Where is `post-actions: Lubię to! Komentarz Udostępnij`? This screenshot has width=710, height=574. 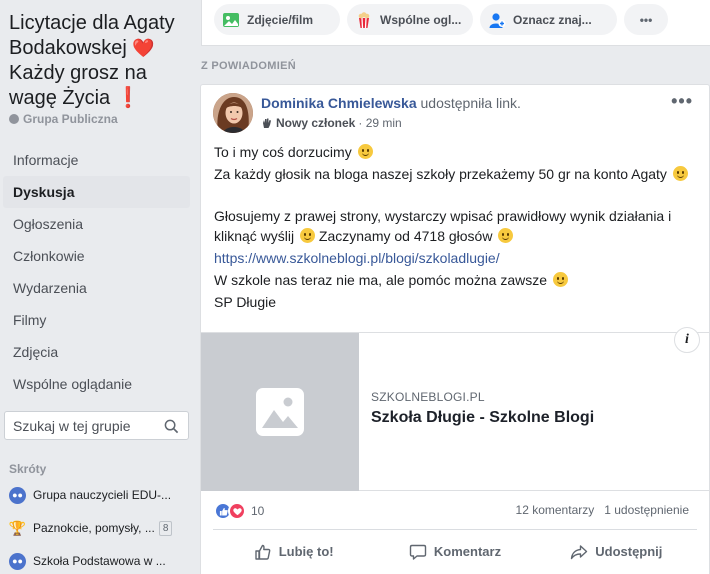 post-actions: Lubię to! Komentarz Udostępnij is located at coordinates (455, 551).